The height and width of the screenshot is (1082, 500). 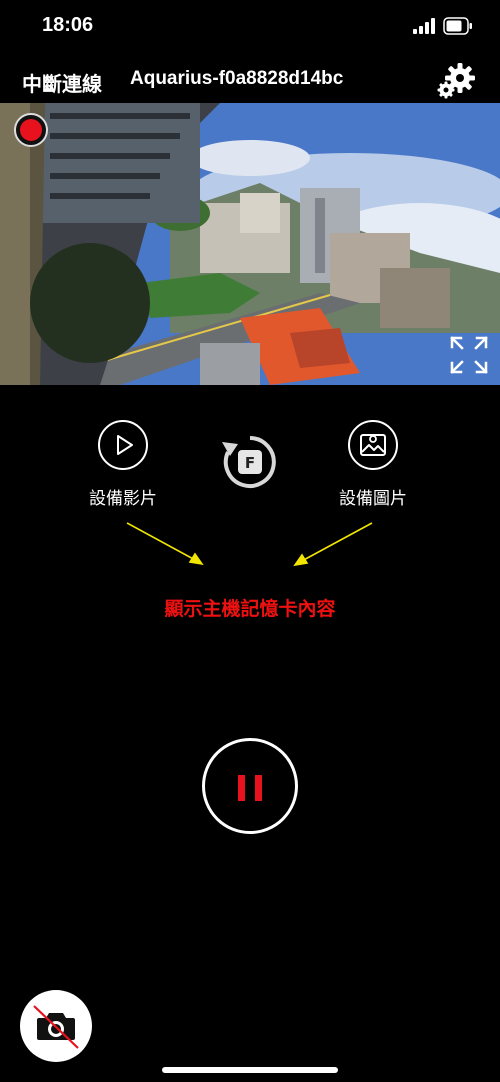 I want to click on annotation-arrows, so click(x=249, y=544).